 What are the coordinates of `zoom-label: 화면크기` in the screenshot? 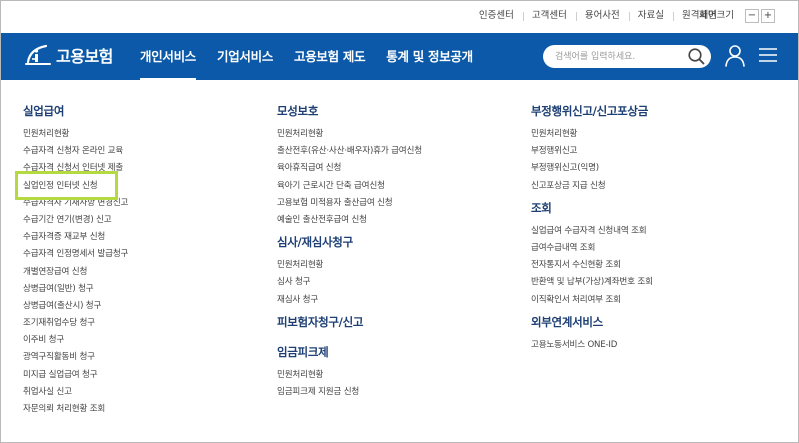 It's located at (716, 15).